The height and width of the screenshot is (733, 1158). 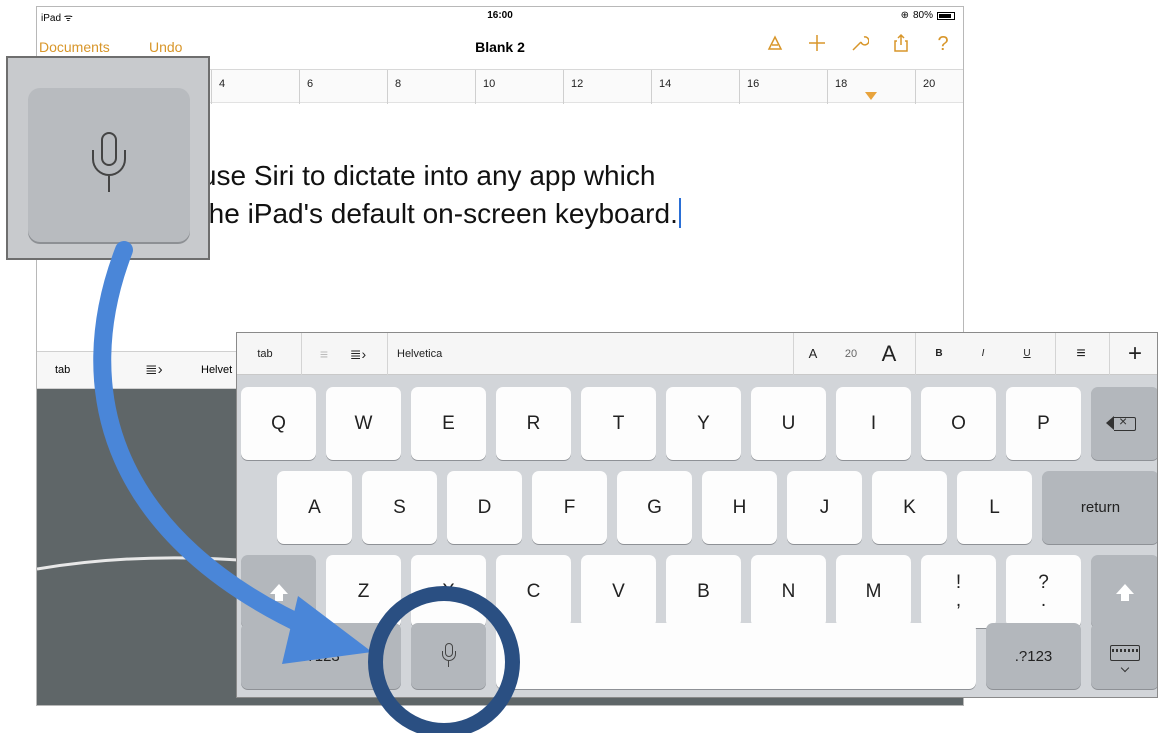 What do you see at coordinates (569, 507) in the screenshot?
I see `key-f: F` at bounding box center [569, 507].